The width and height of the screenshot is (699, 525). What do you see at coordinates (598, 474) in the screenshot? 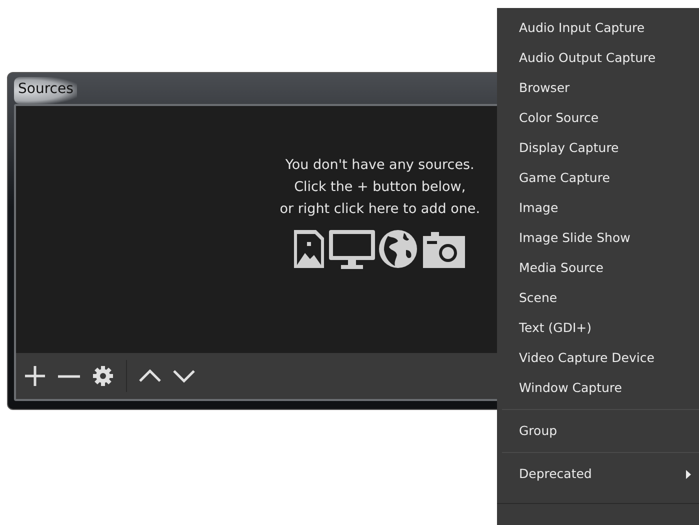
I see `submenu-item: Deprecated` at bounding box center [598, 474].